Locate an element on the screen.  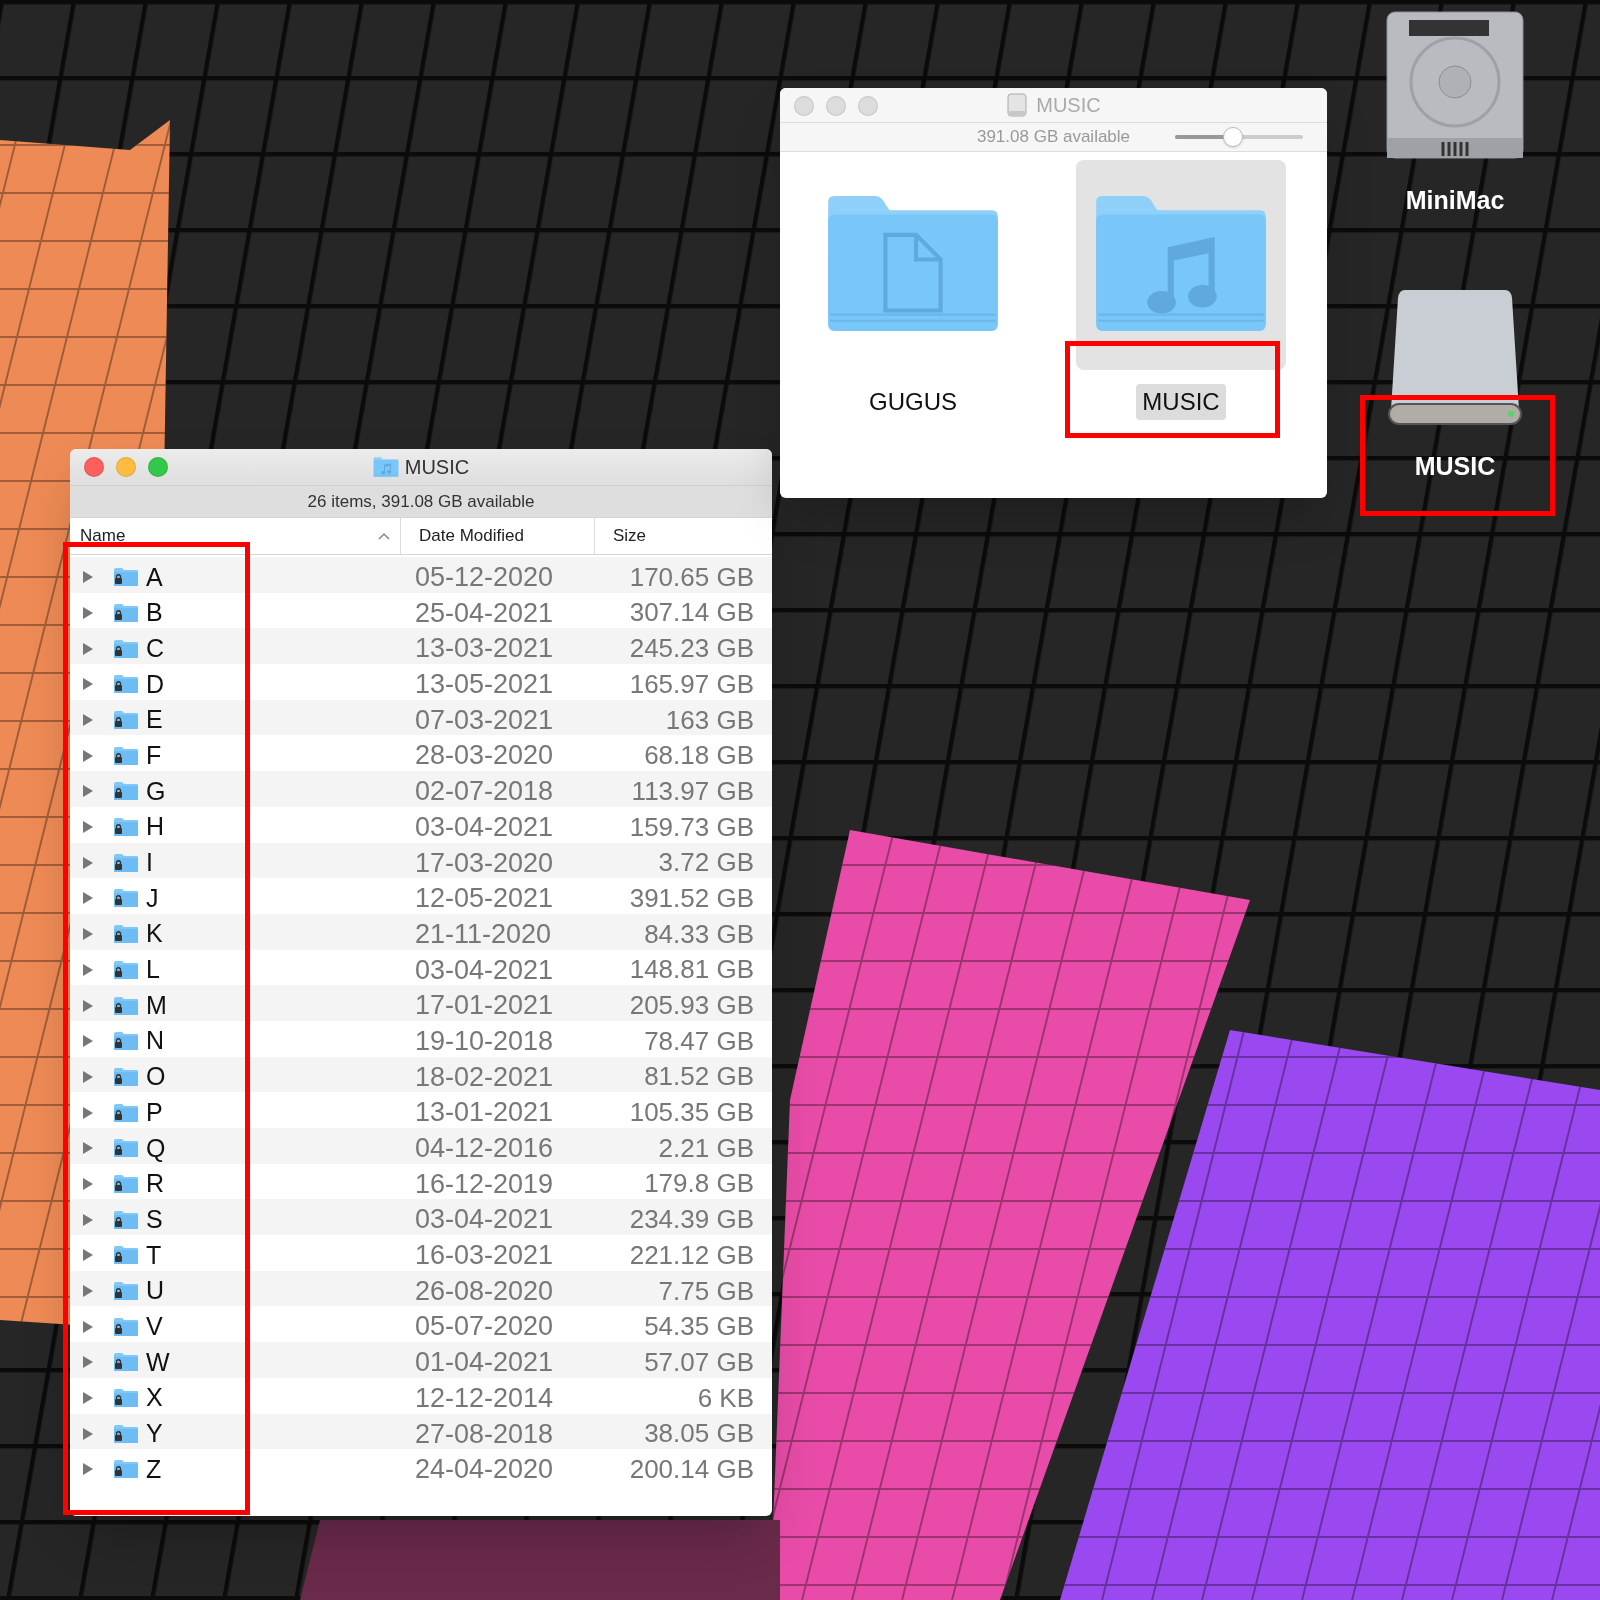
file-row: D 13-05-2021 165.97 GB is located at coordinates (421, 682).